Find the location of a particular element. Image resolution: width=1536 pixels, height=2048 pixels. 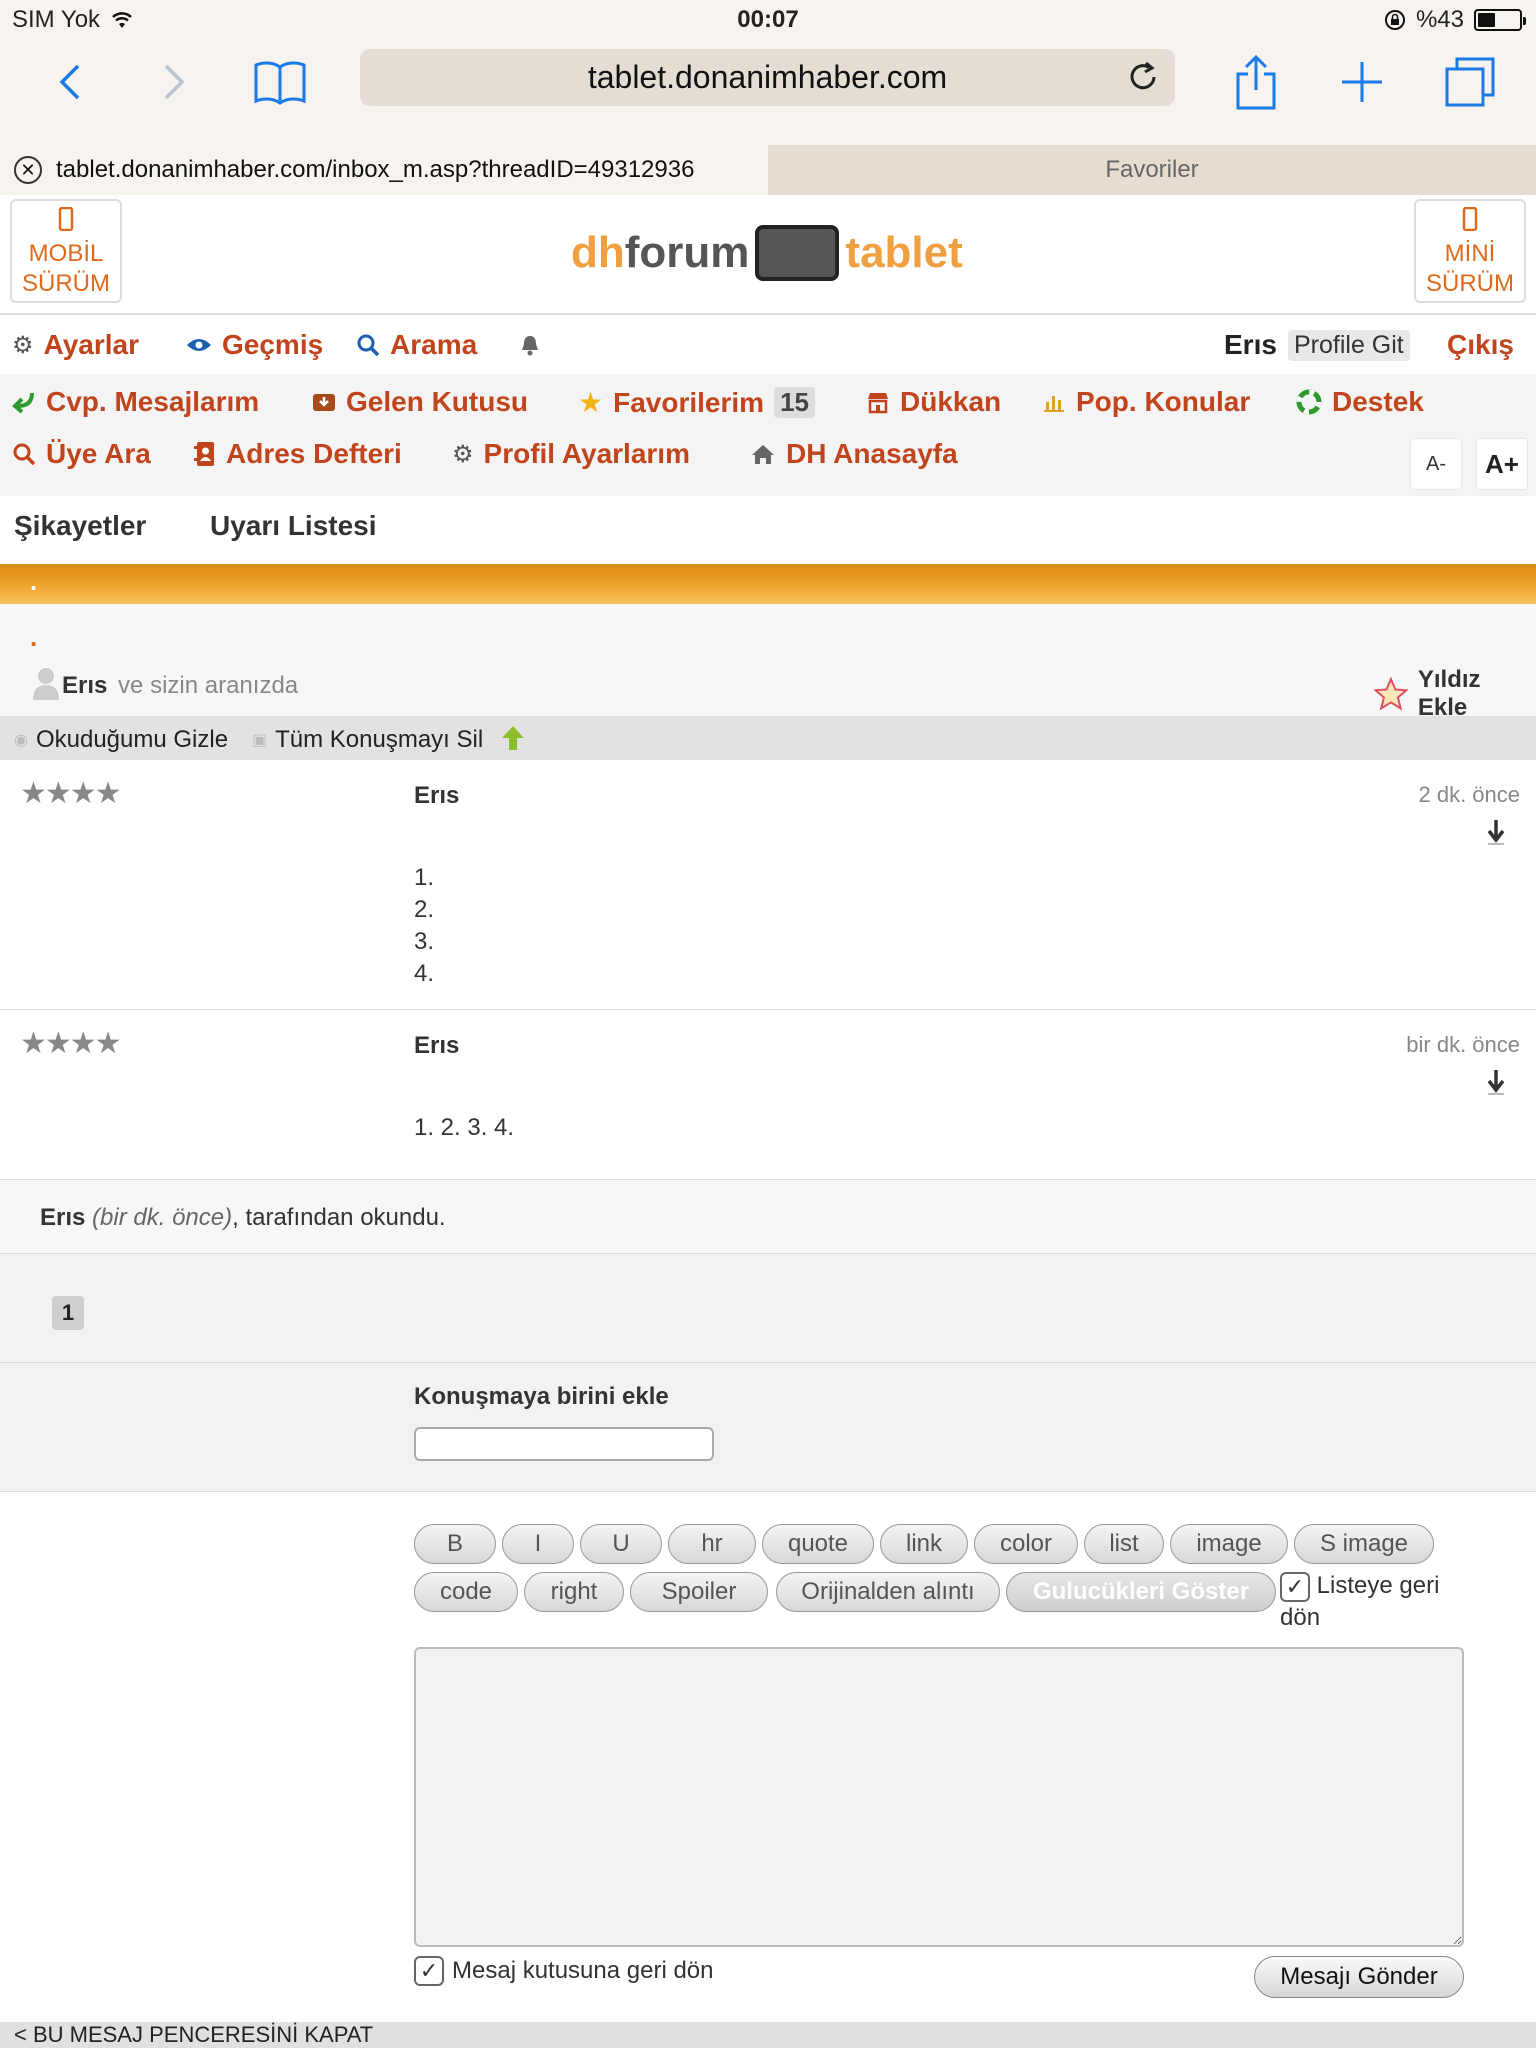

phone-icon is located at coordinates (66, 219).